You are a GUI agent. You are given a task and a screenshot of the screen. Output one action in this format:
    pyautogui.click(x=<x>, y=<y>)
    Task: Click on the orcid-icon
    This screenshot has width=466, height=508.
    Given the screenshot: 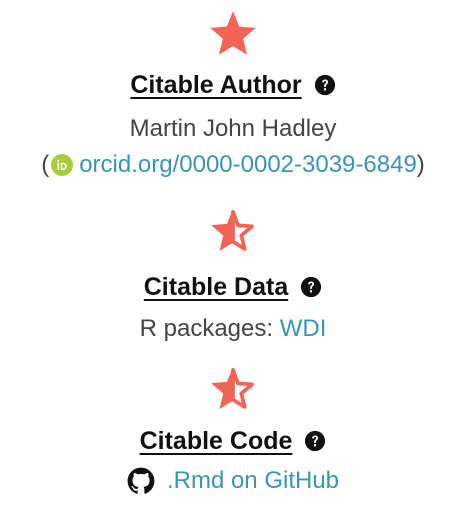 What is the action you would take?
    pyautogui.click(x=62, y=165)
    